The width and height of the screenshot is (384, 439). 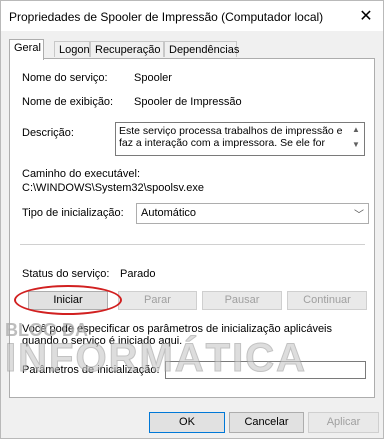 What do you see at coordinates (91, 370) in the screenshot?
I see `params-label: Parâmetros de inicialização:` at bounding box center [91, 370].